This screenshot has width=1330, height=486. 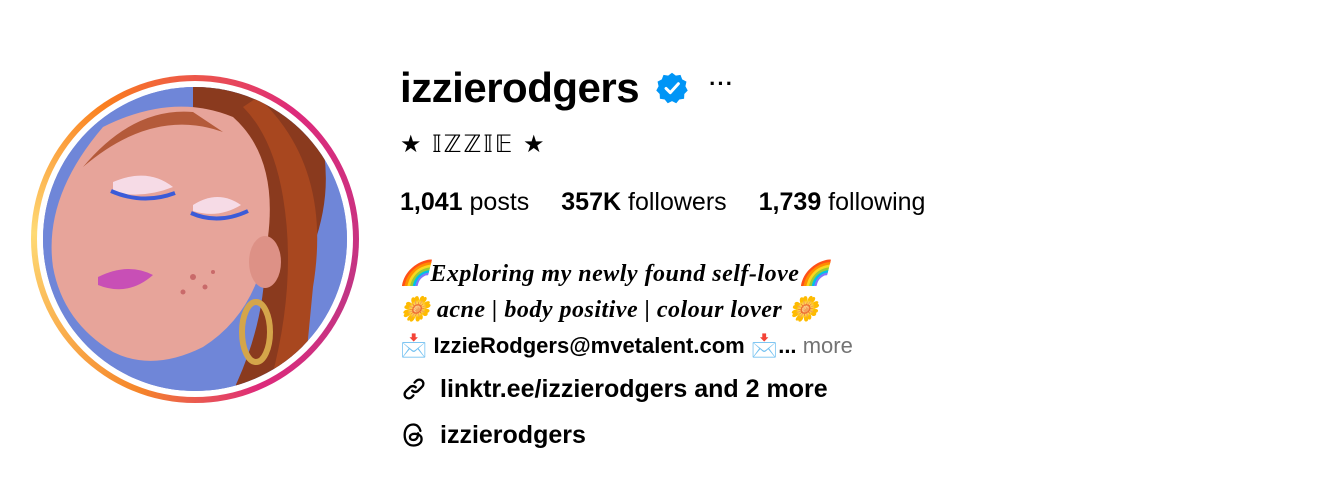 What do you see at coordinates (414, 389) in the screenshot?
I see `link-icon` at bounding box center [414, 389].